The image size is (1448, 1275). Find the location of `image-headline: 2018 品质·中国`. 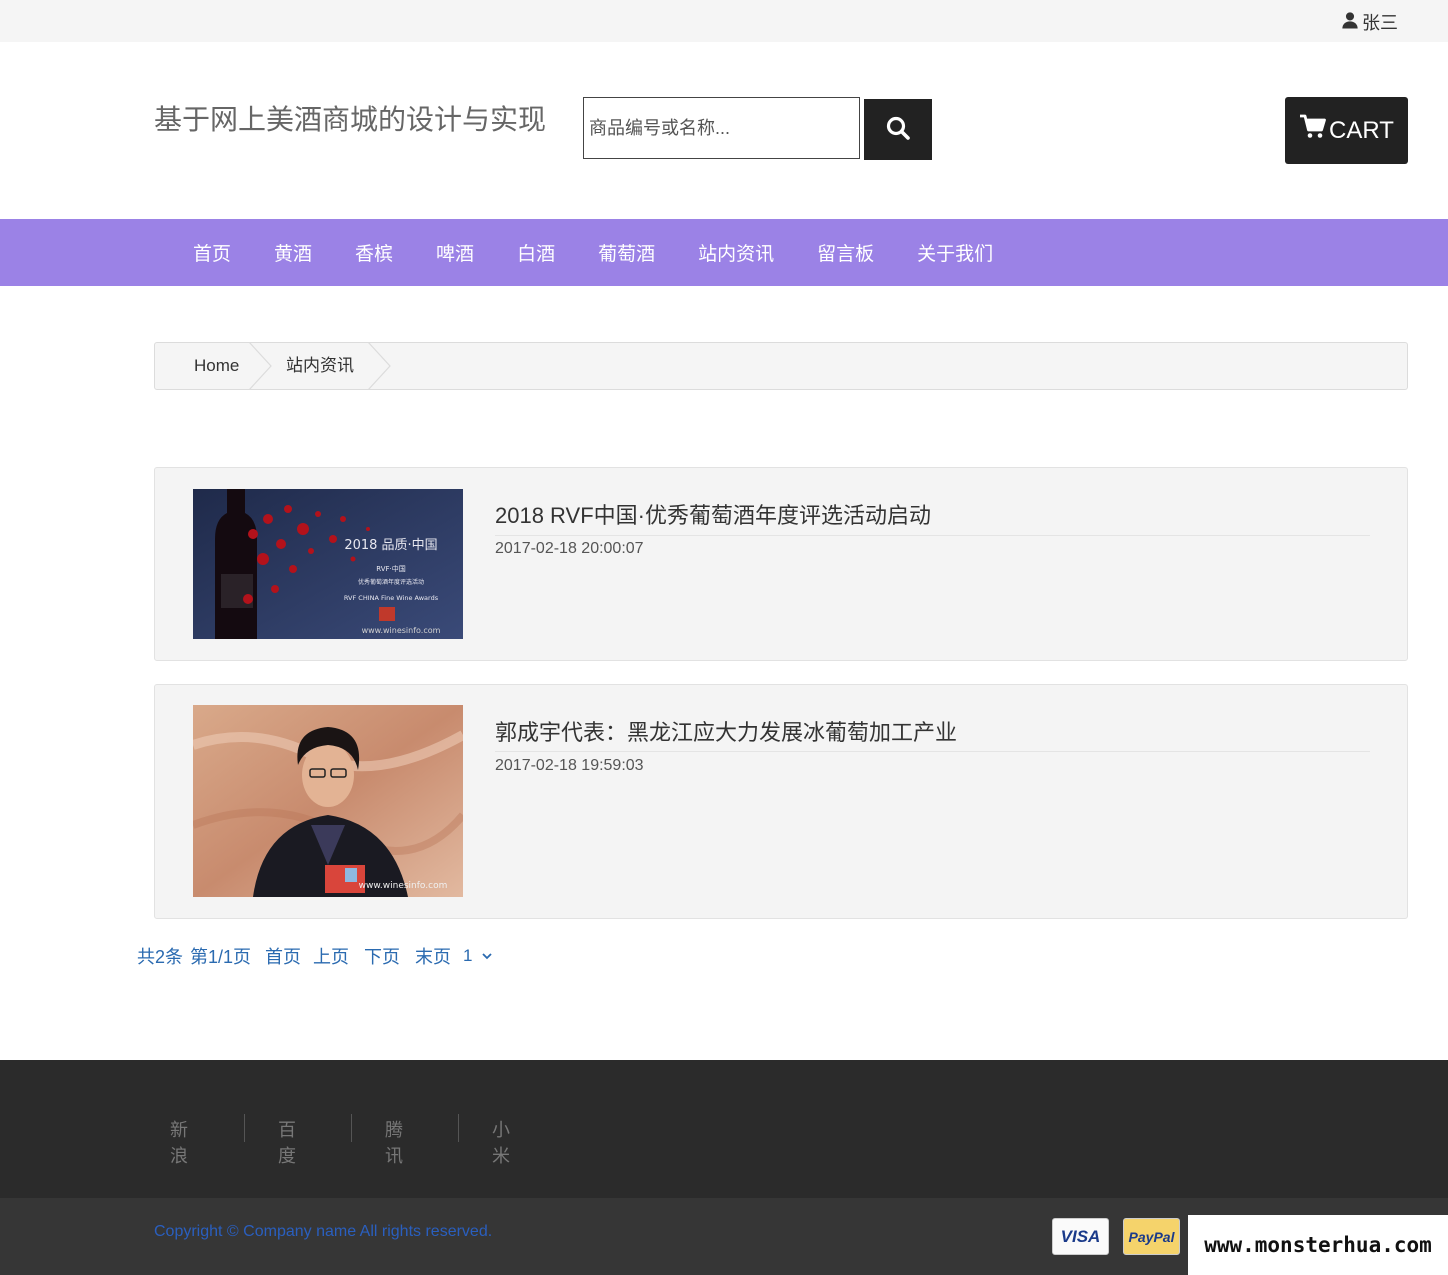

image-headline: 2018 品质·中国 is located at coordinates (390, 545).